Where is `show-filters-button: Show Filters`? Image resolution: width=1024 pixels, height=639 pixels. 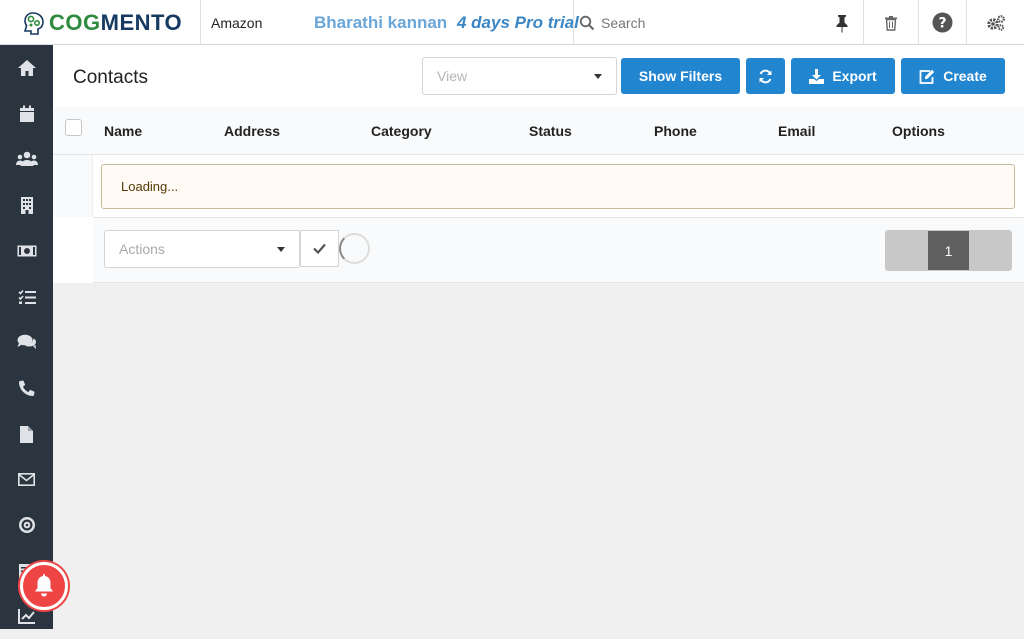
show-filters-button: Show Filters is located at coordinates (680, 76).